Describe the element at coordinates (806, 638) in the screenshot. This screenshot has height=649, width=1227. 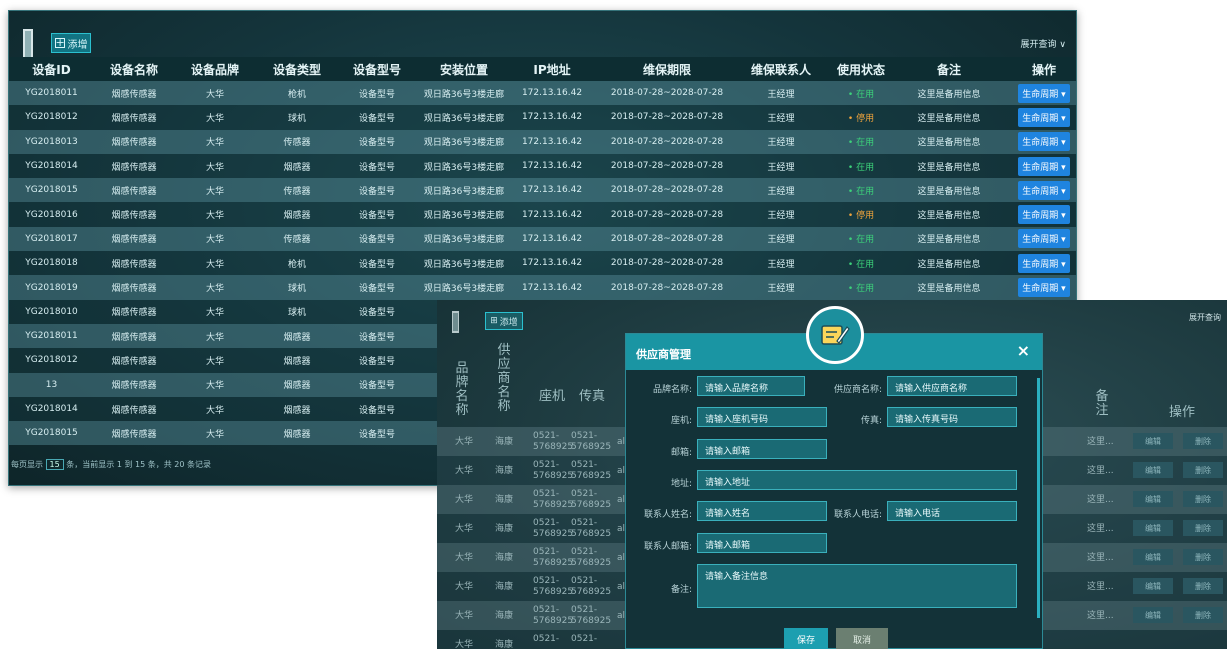
I see `save-button: 保存` at that location.